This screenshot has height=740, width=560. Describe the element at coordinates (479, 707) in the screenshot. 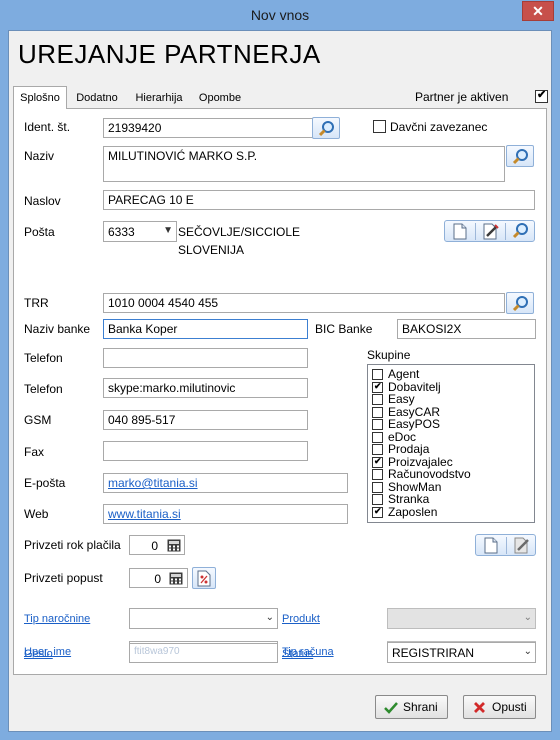

I see `cross-icon` at that location.